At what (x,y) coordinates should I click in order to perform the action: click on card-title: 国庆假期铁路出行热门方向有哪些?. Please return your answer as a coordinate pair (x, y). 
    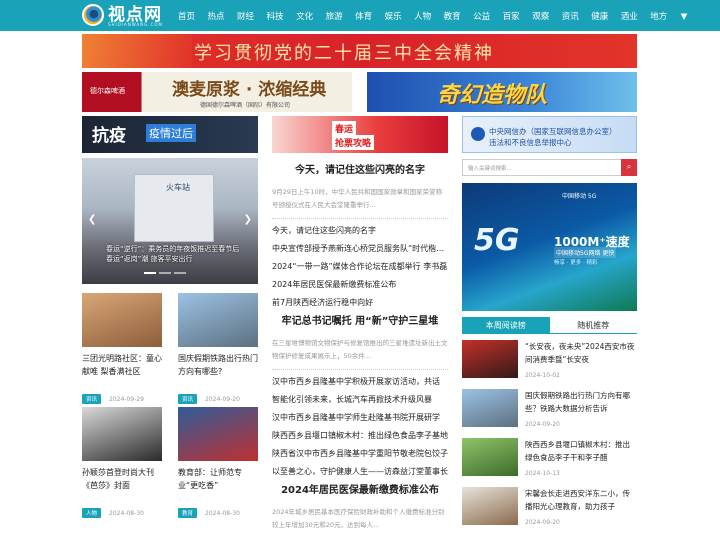
    Looking at the image, I should click on (218, 372).